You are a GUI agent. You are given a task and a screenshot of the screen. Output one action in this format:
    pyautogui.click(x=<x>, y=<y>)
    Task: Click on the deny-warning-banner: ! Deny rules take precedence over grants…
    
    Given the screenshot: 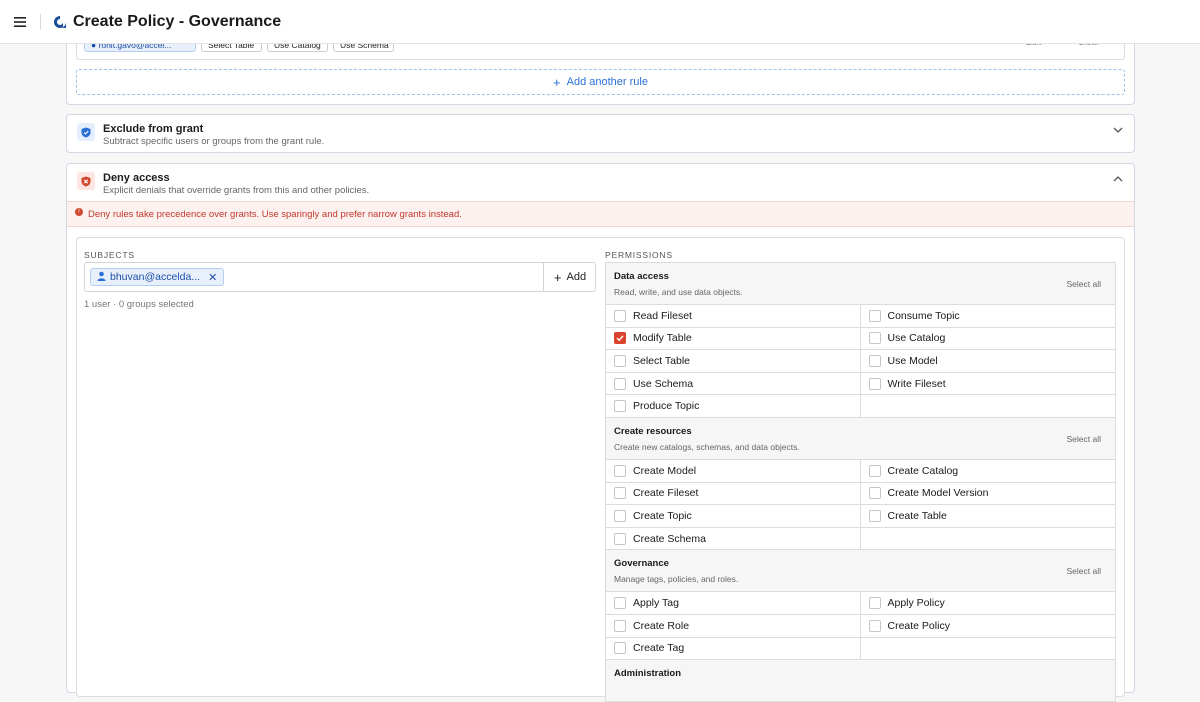 What is the action you would take?
    pyautogui.click(x=600, y=214)
    